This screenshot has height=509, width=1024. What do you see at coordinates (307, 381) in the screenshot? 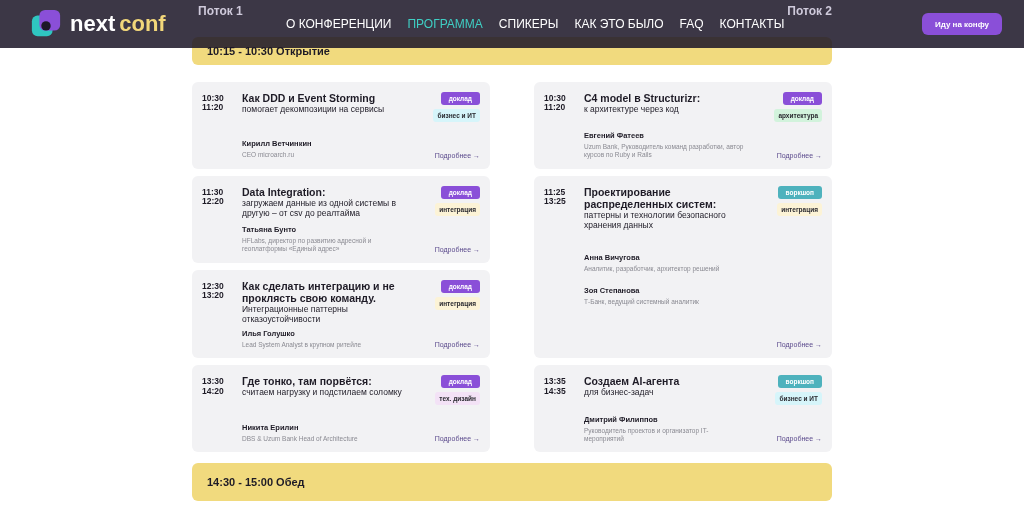
I see `talk-title: Где тонко, там порвётся:` at bounding box center [307, 381].